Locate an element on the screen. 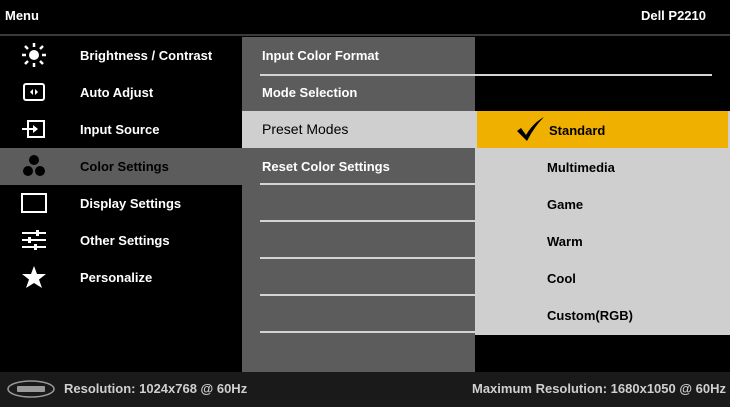  submenu-item-preset-modes: Preset Modes is located at coordinates (358, 129).